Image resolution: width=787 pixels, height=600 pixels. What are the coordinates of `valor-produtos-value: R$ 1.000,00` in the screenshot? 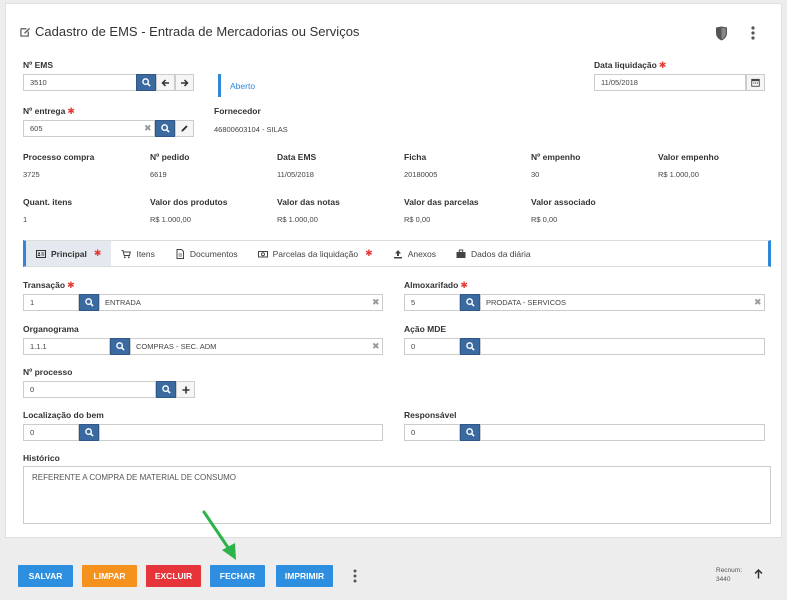 It's located at (170, 219).